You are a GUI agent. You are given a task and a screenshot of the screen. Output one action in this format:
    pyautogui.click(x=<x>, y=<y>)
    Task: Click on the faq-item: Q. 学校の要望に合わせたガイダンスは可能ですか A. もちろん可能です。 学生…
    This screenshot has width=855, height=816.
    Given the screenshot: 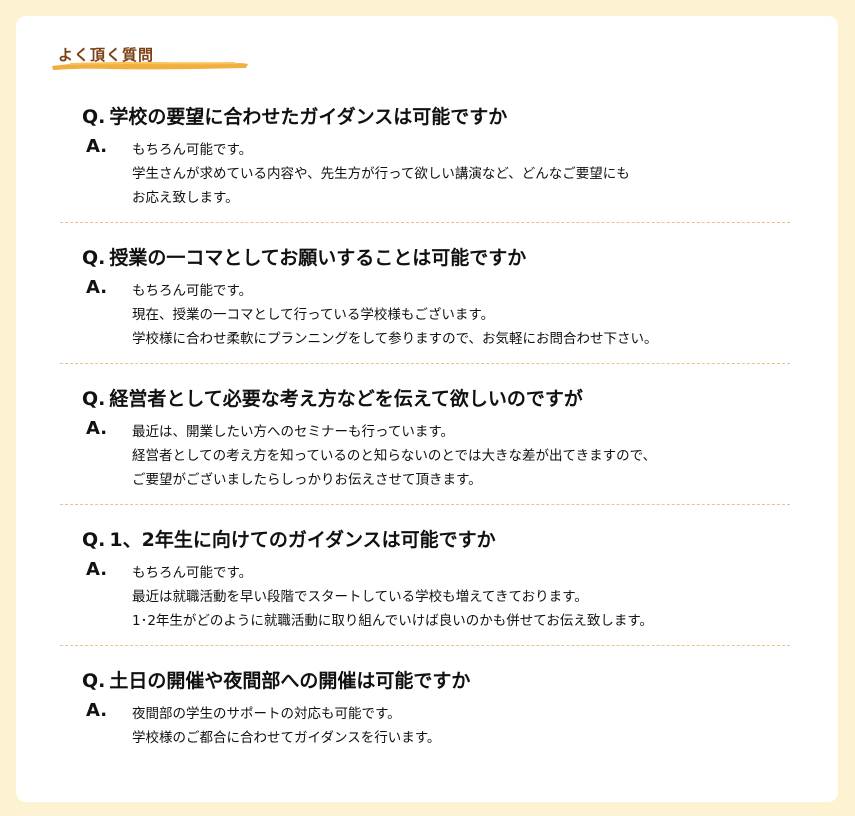 What is the action you would take?
    pyautogui.click(x=430, y=157)
    